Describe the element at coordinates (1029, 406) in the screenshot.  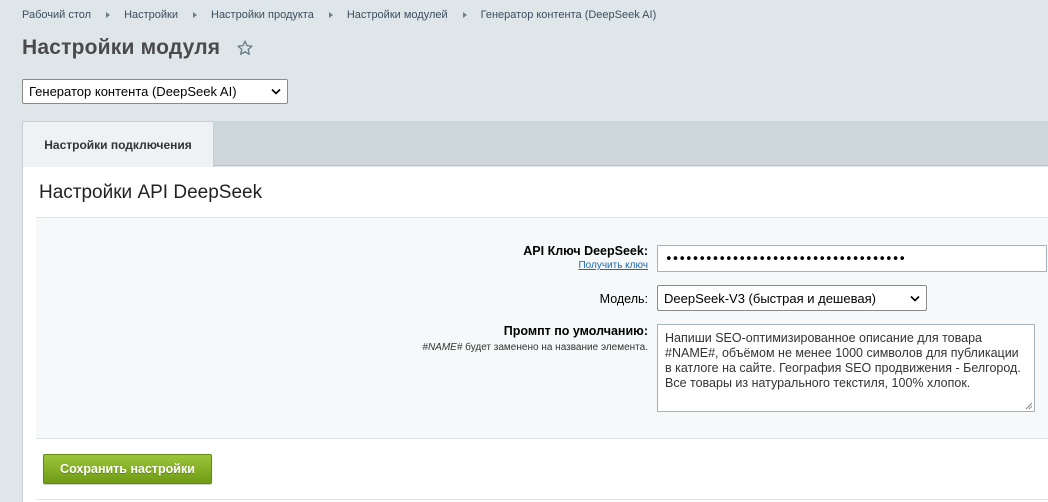
I see `resize-grip-icon` at that location.